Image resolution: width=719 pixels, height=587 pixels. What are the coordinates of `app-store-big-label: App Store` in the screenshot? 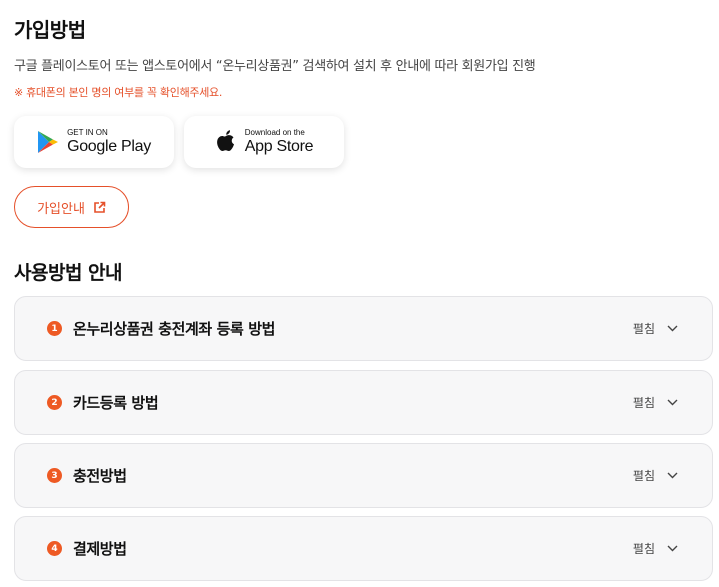 It's located at (279, 146).